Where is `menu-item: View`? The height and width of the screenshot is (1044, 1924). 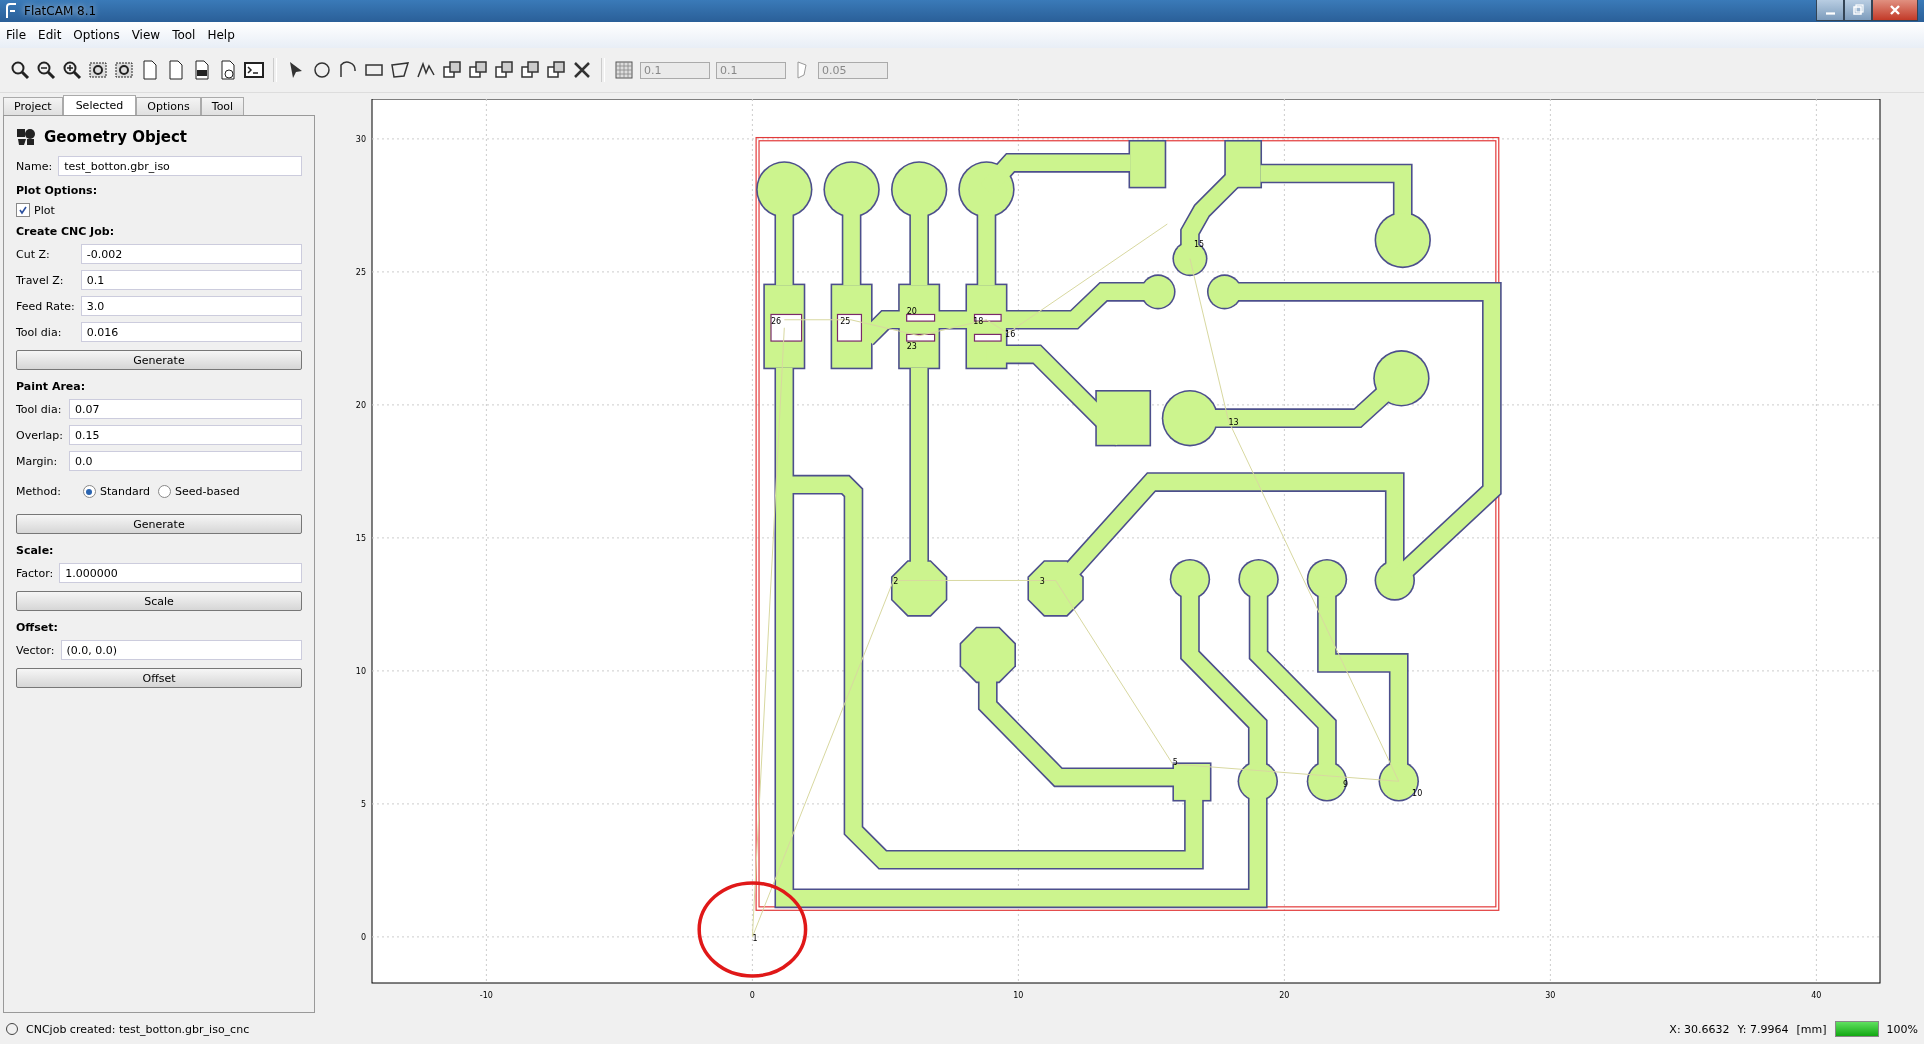 menu-item: View is located at coordinates (146, 35).